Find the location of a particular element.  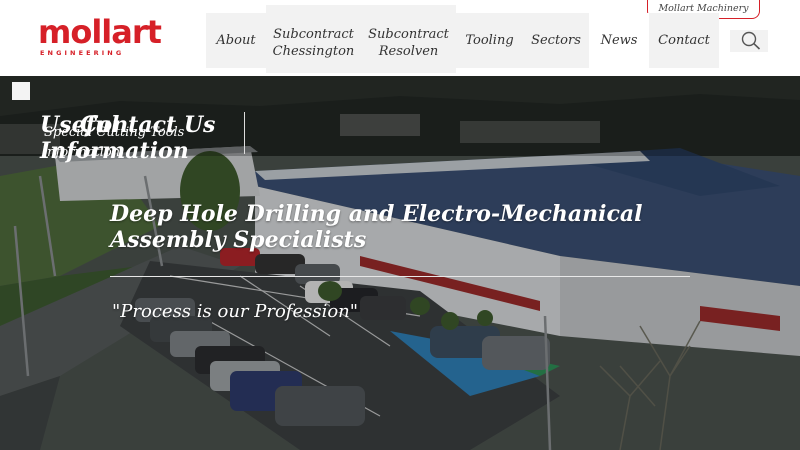

hero-divider is located at coordinates (400, 276).